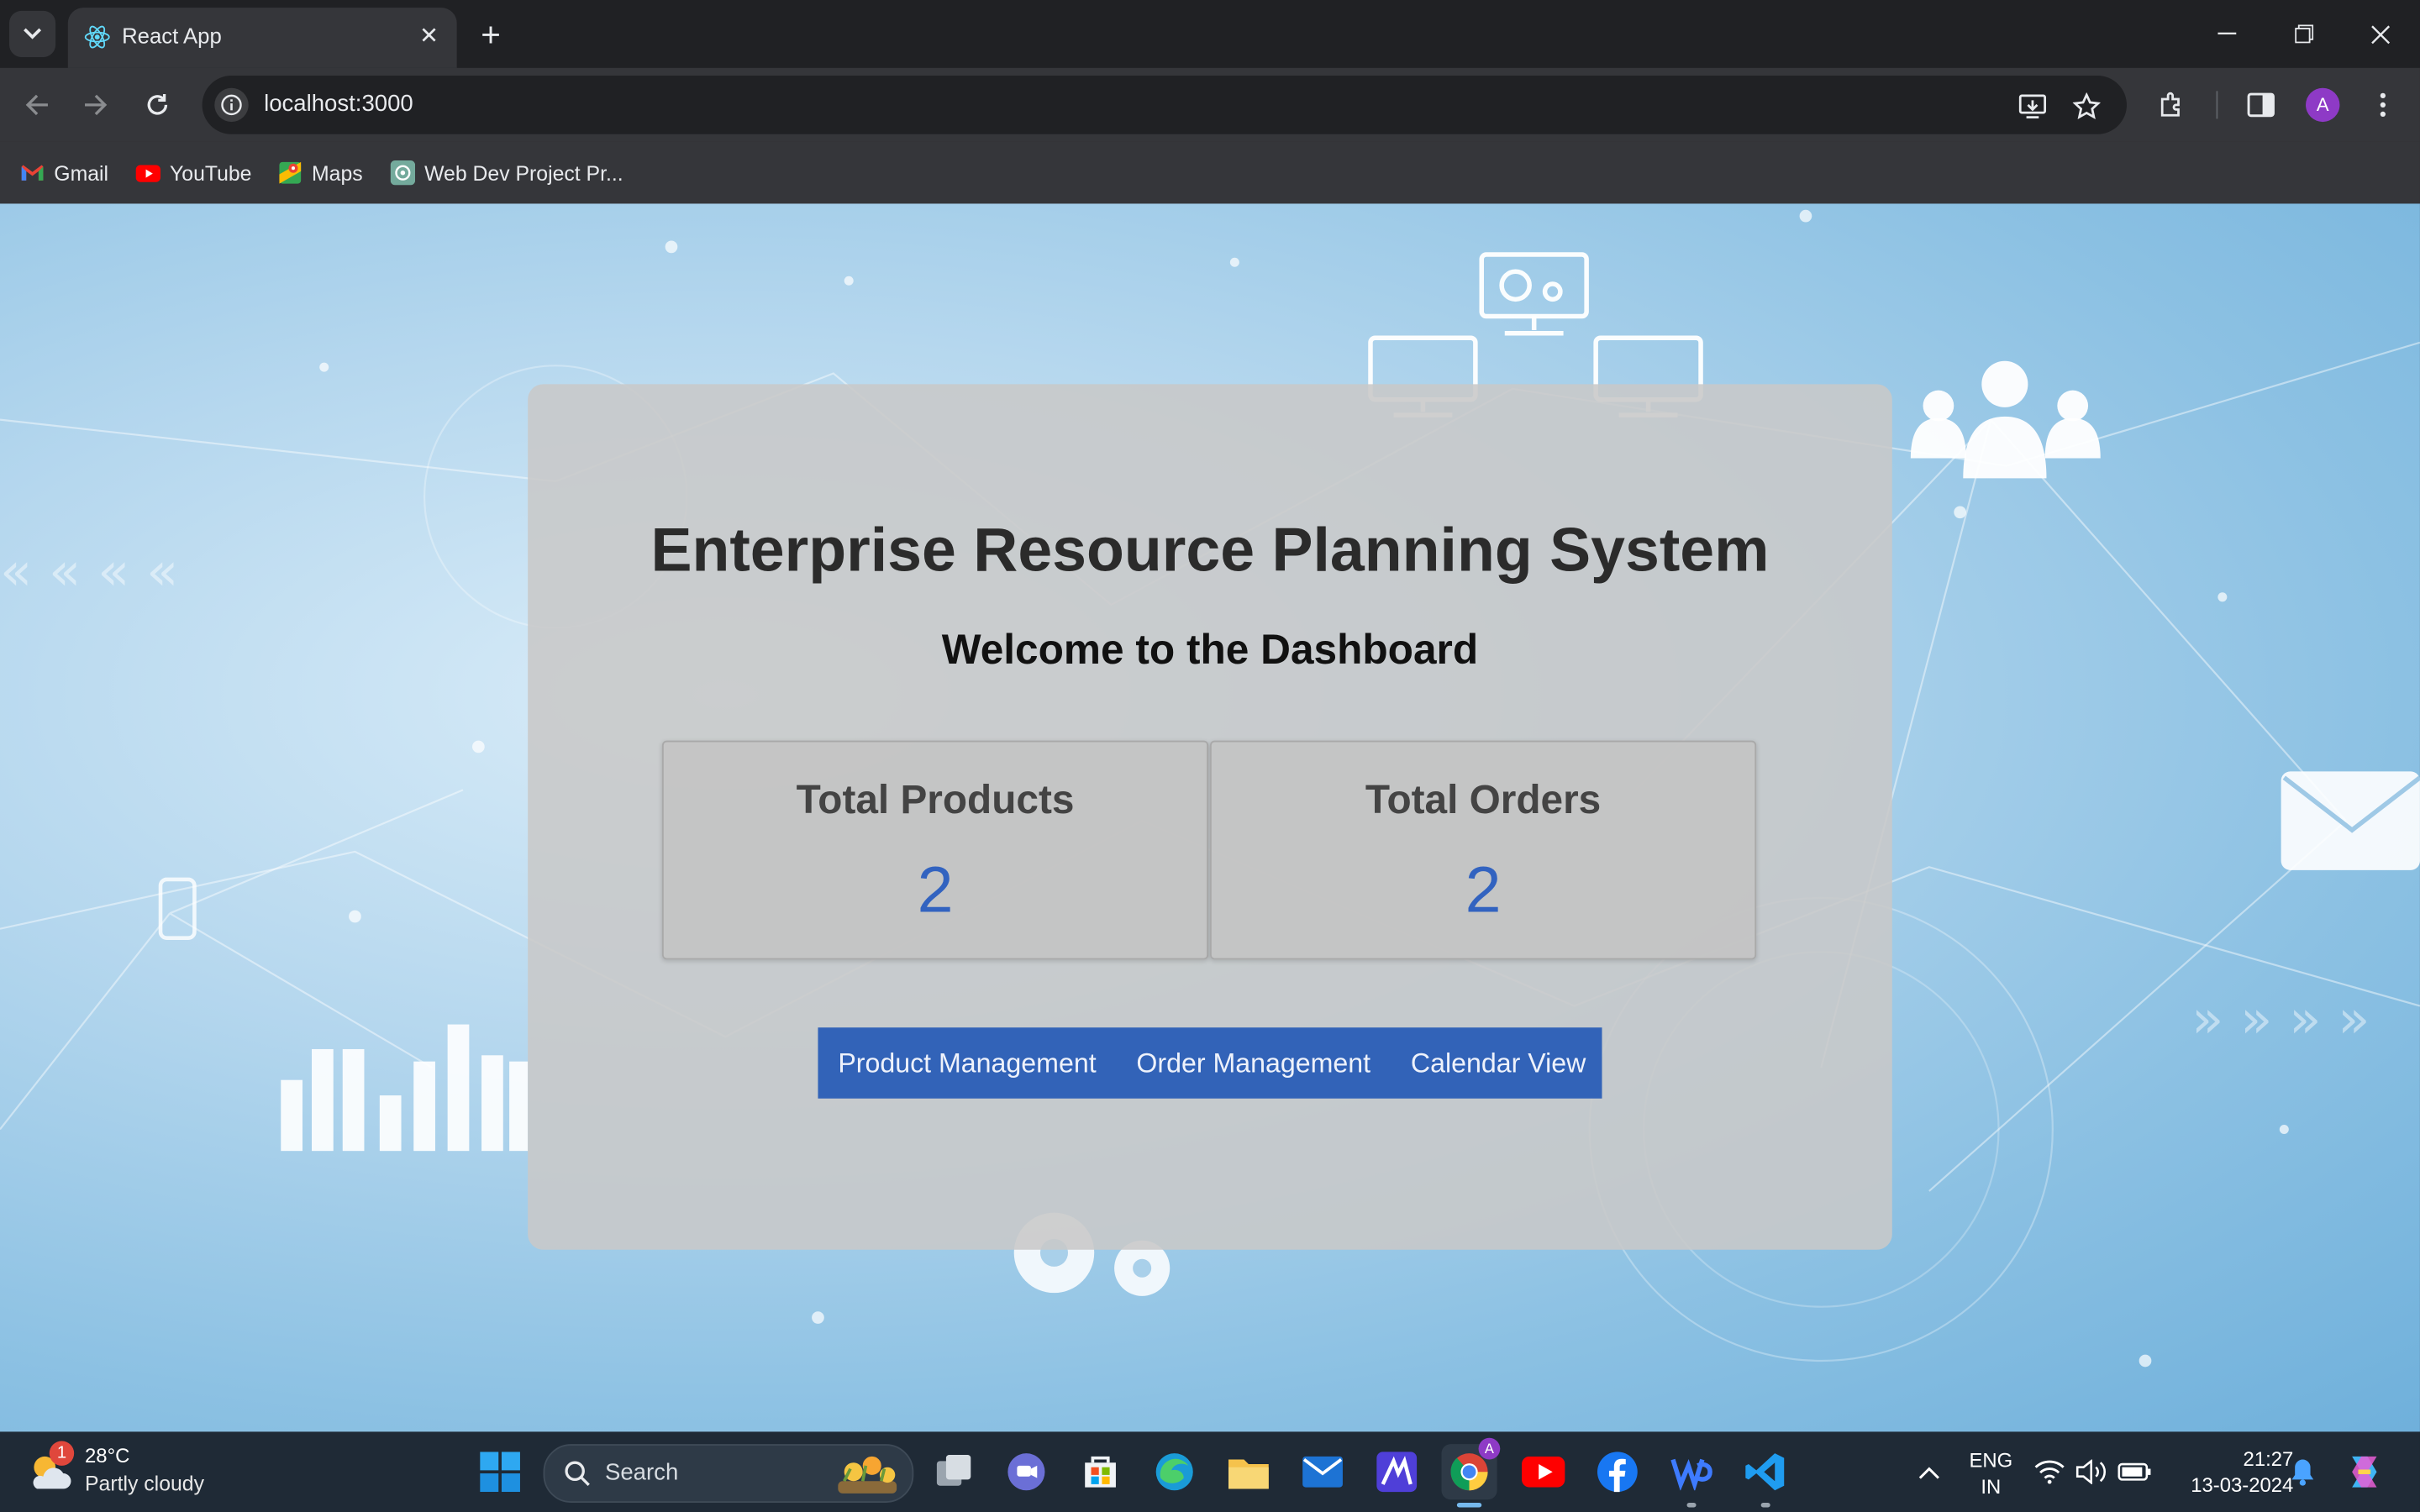 This screenshot has width=2420, height=1512. Describe the element at coordinates (2227, 34) in the screenshot. I see `minimize-icon` at that location.